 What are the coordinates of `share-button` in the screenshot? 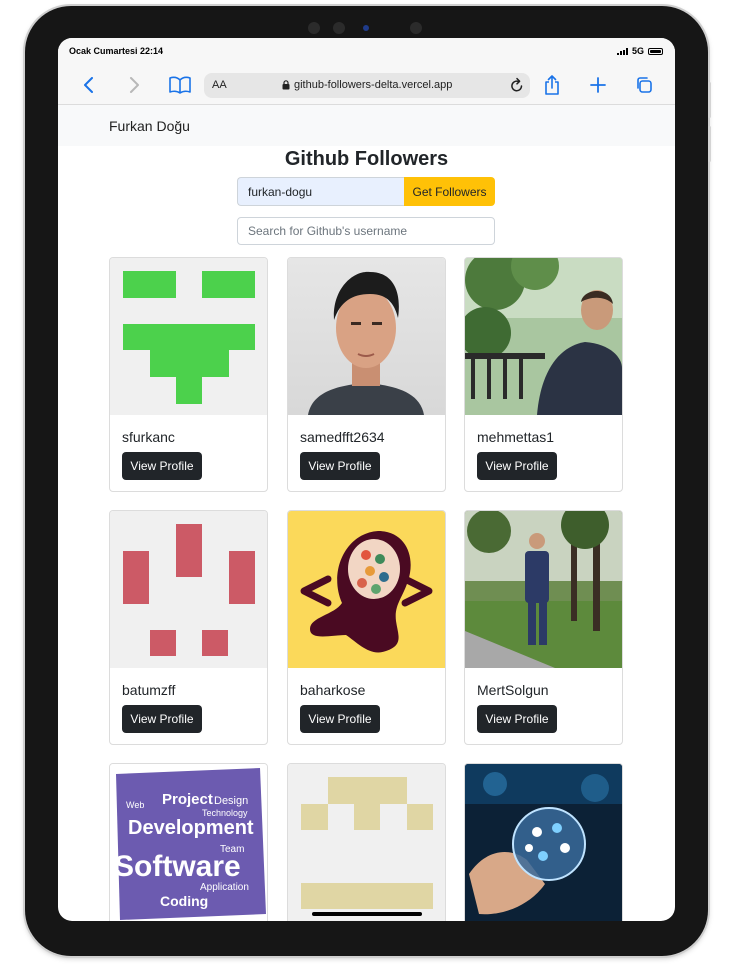 It's located at (552, 85).